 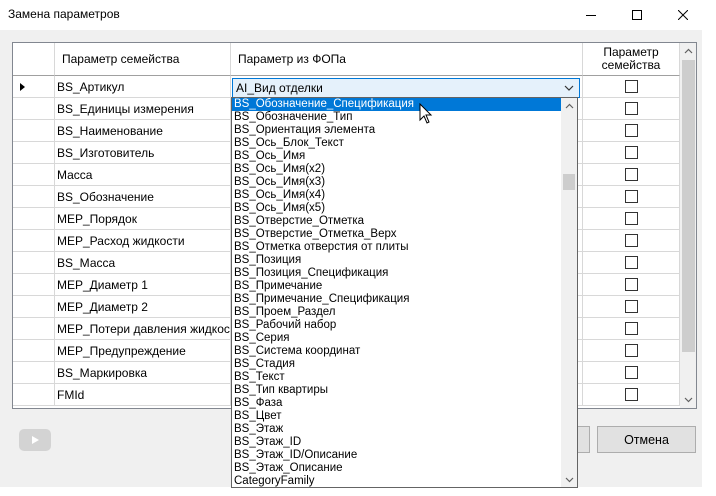 I want to click on family-parameter-cell: MEP_Предупреждение, so click(x=143, y=351).